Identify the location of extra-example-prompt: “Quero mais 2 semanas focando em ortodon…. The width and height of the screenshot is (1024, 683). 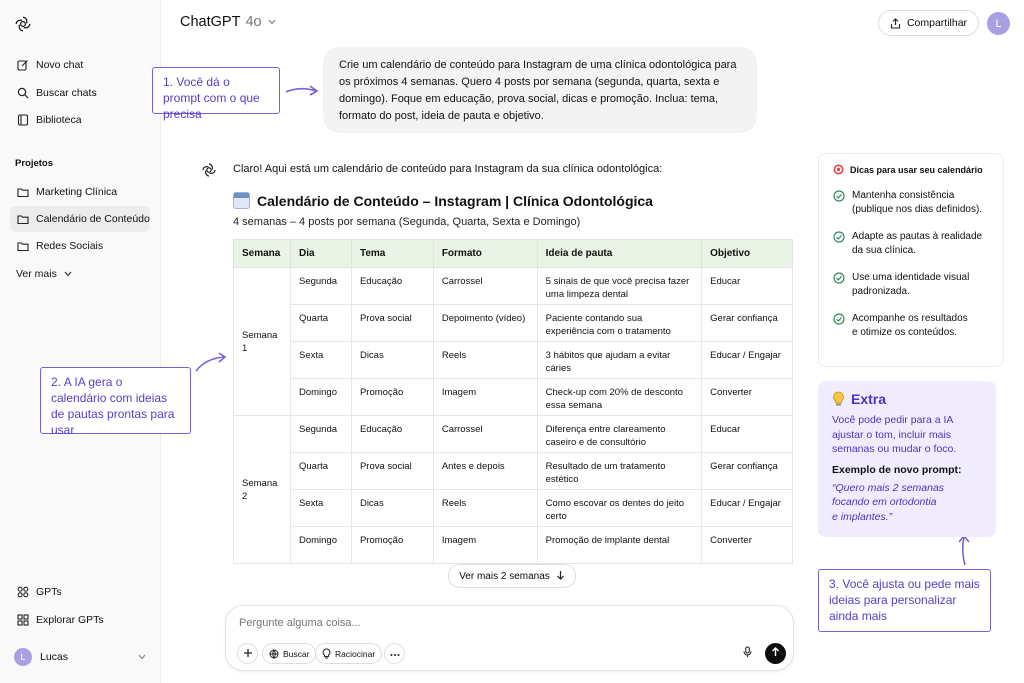
(888, 502).